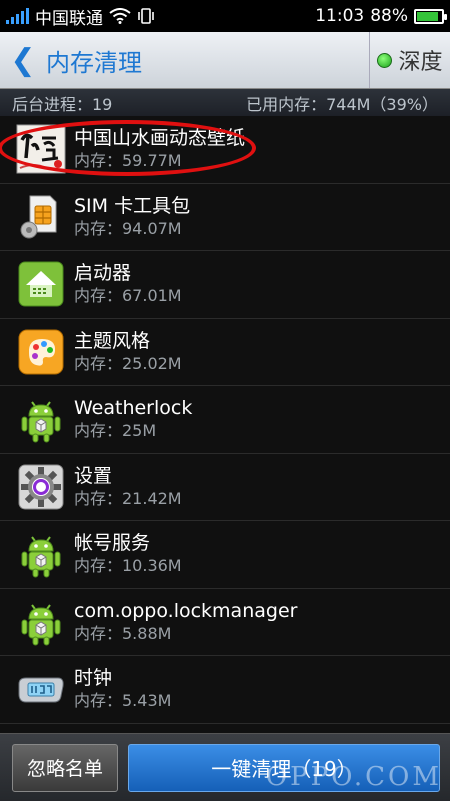  What do you see at coordinates (17, 16) in the screenshot?
I see `signal-icon` at bounding box center [17, 16].